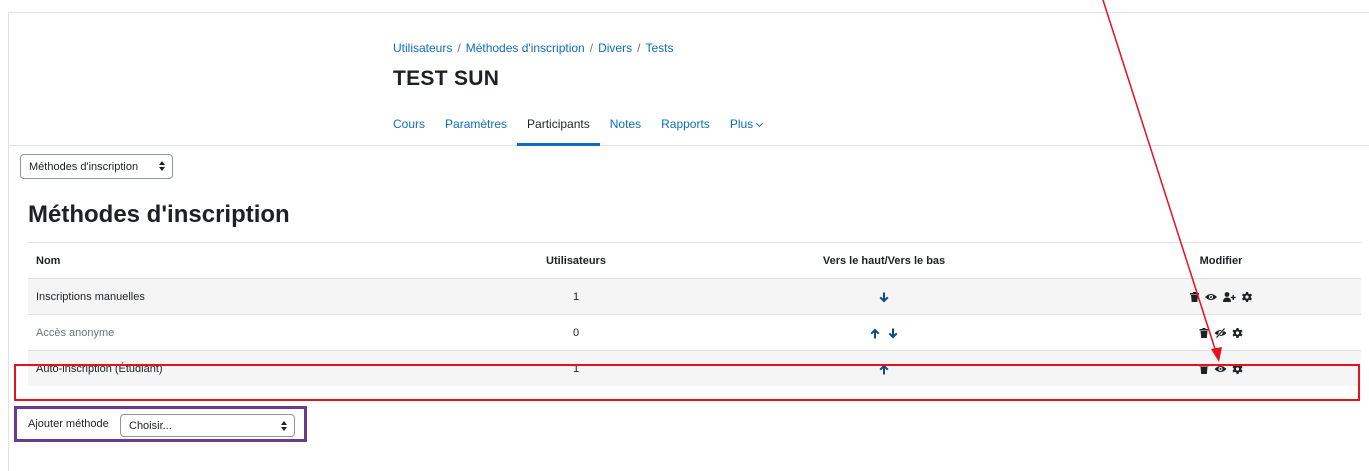  Describe the element at coordinates (525, 48) in the screenshot. I see `breadcrumb-item-enrolment-methods: Méthodes d'inscription` at that location.